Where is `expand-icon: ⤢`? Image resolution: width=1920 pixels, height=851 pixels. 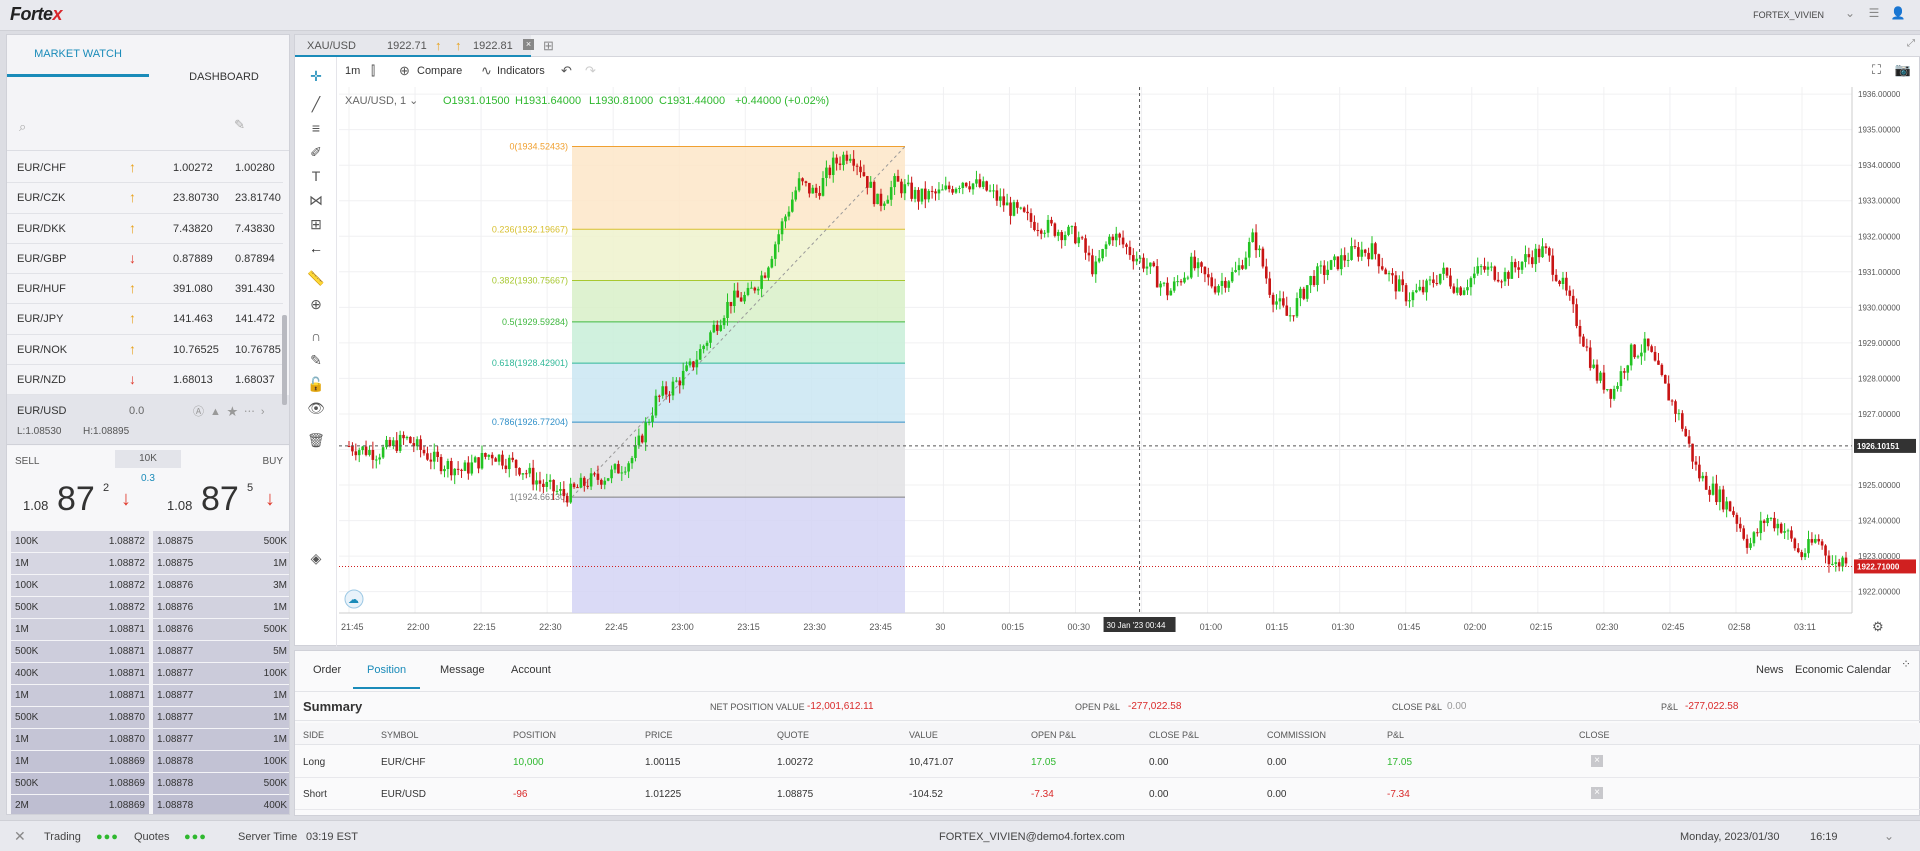
expand-icon: ⤢ is located at coordinates (1911, 43).